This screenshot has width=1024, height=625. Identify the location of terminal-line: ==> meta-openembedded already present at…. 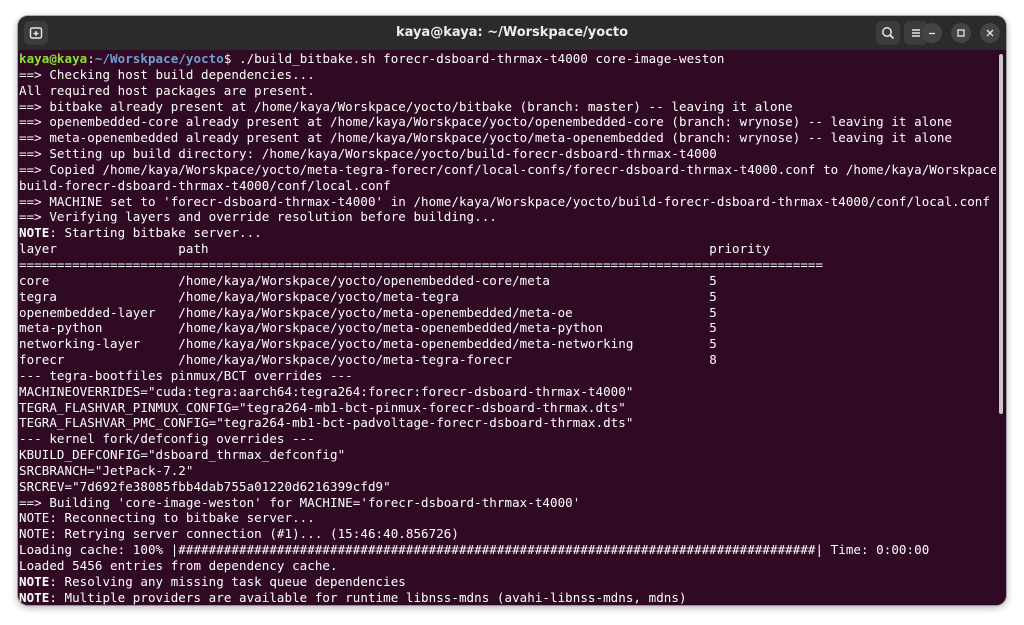
(507, 138).